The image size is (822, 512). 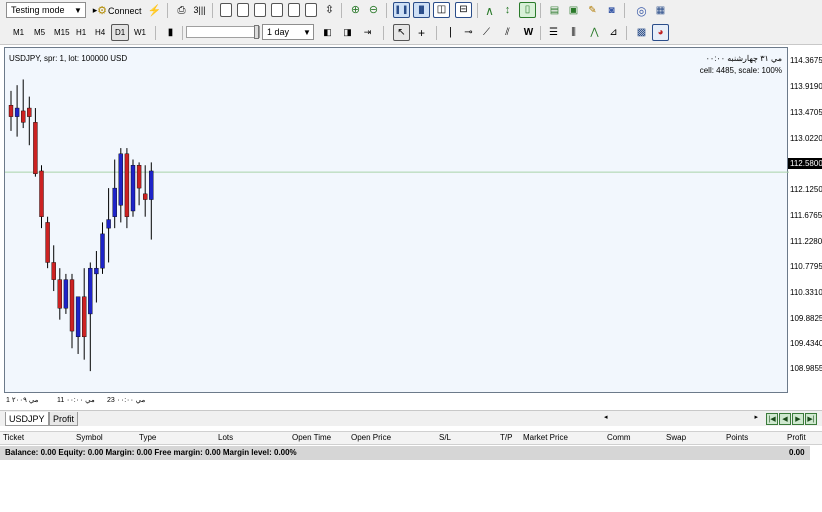 What do you see at coordinates (806, 112) in the screenshot?
I see `price-axis-label: 113.4705` at bounding box center [806, 112].